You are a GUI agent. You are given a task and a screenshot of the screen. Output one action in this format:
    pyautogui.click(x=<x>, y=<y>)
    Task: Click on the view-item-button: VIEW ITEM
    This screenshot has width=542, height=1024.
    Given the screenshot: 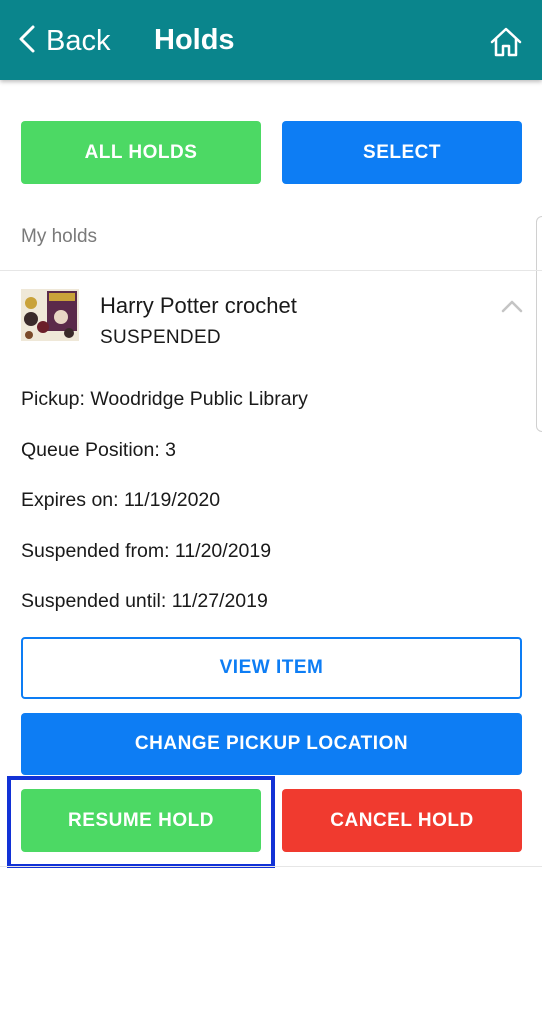 What is the action you would take?
    pyautogui.click(x=271, y=668)
    